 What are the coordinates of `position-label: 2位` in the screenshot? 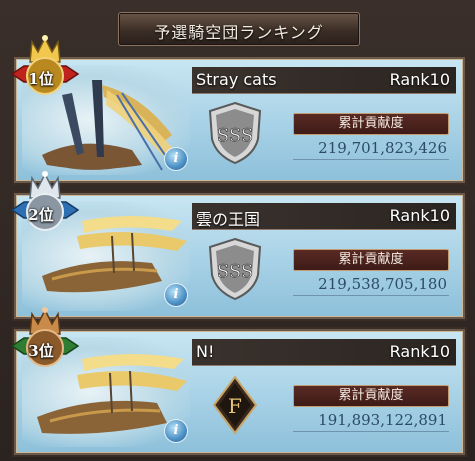 It's located at (41, 215).